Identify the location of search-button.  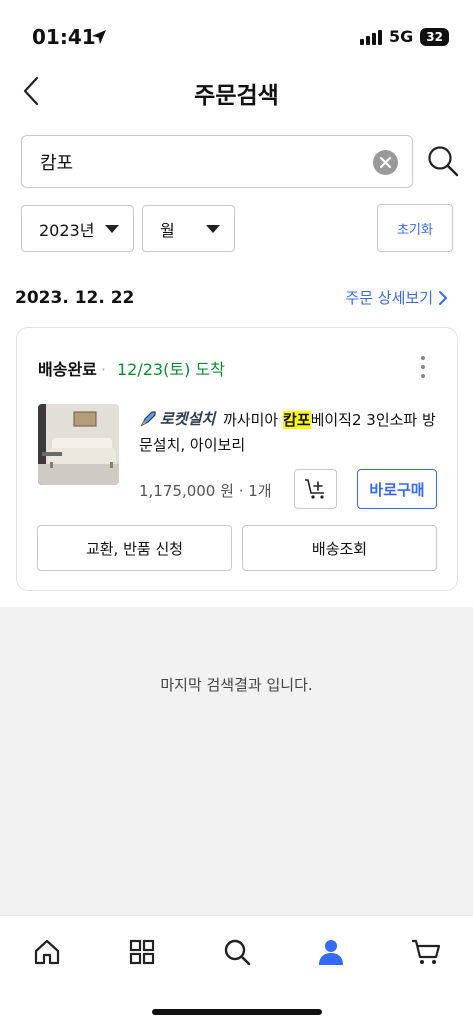
(443, 161).